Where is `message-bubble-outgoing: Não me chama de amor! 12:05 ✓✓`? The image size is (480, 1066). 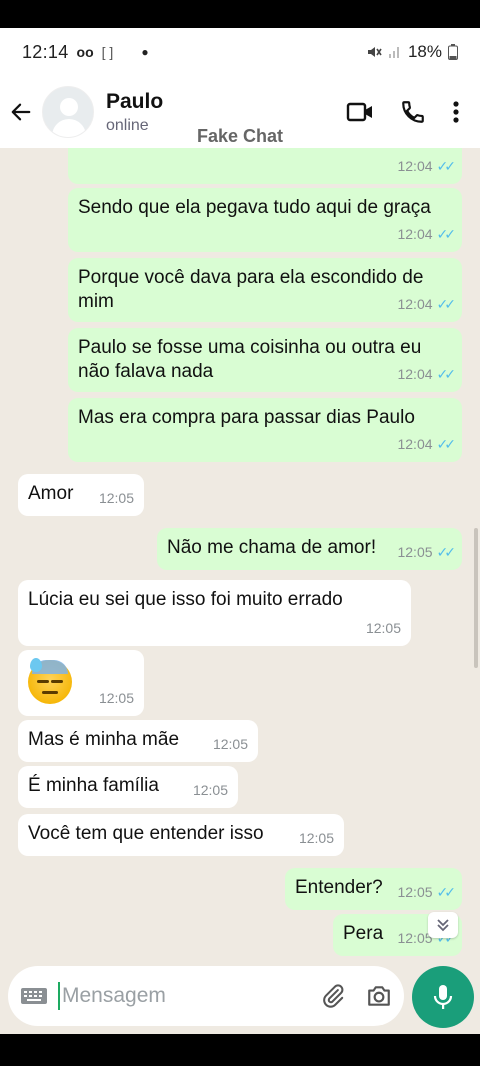
message-bubble-outgoing: Não me chama de amor! 12:05 ✓✓ is located at coordinates (309, 549).